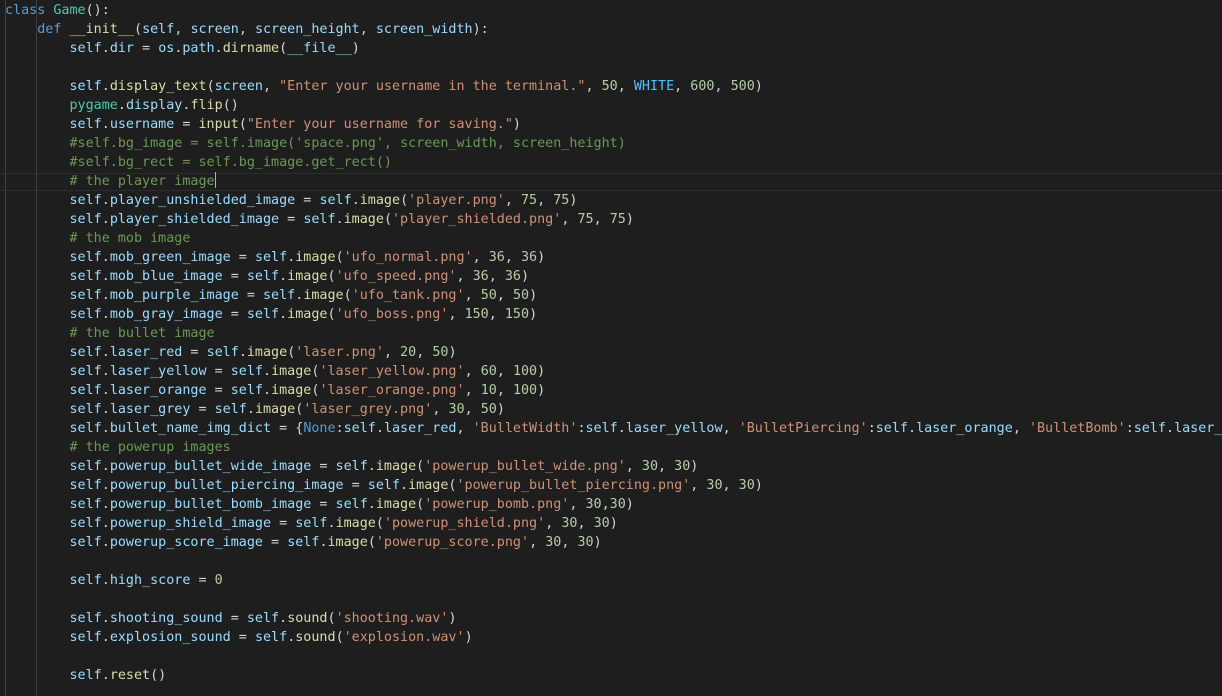 Image resolution: width=1222 pixels, height=696 pixels. Describe the element at coordinates (86, 675) in the screenshot. I see `code-line: self.reset()` at that location.